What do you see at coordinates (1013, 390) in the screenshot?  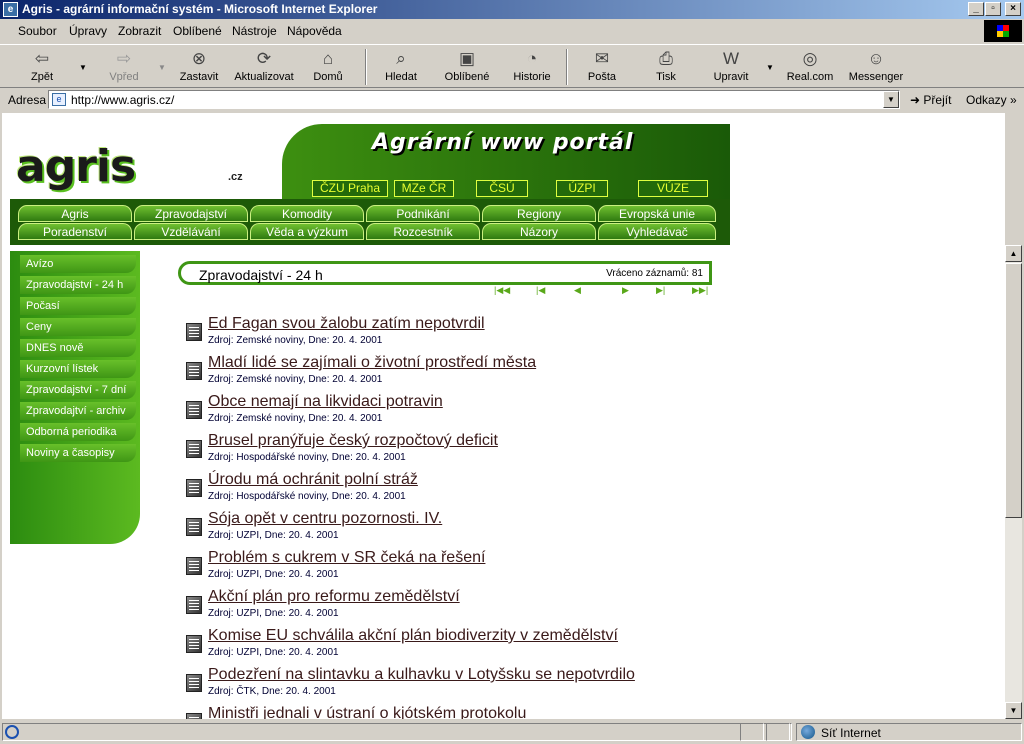 I see `scroll-thumb` at bounding box center [1013, 390].